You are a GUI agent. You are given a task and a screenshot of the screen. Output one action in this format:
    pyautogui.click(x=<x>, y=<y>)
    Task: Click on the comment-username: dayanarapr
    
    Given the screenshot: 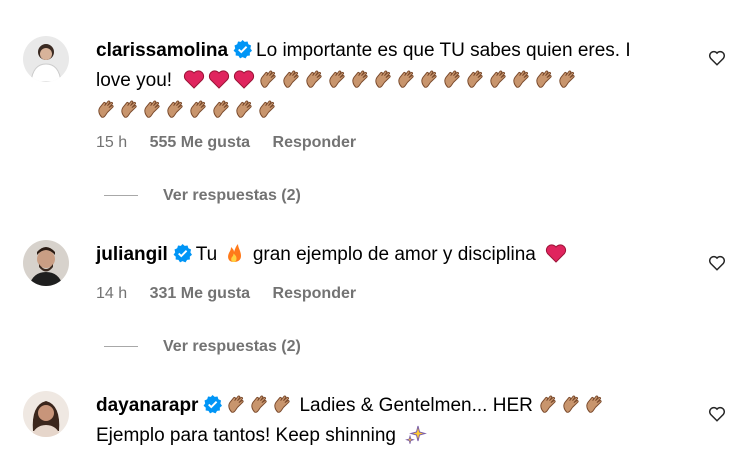 What is the action you would take?
    pyautogui.click(x=147, y=405)
    